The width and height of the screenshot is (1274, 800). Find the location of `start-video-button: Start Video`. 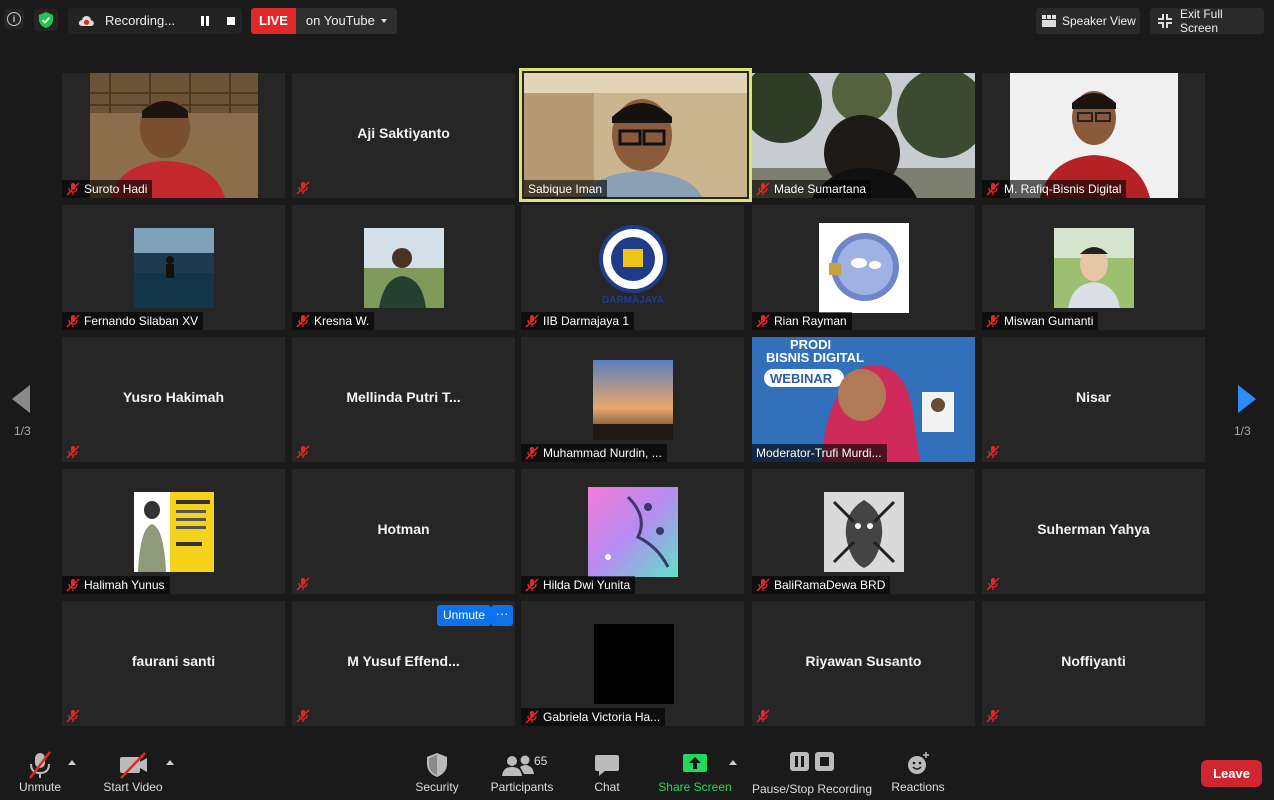

start-video-button: Start Video is located at coordinates (133, 771).